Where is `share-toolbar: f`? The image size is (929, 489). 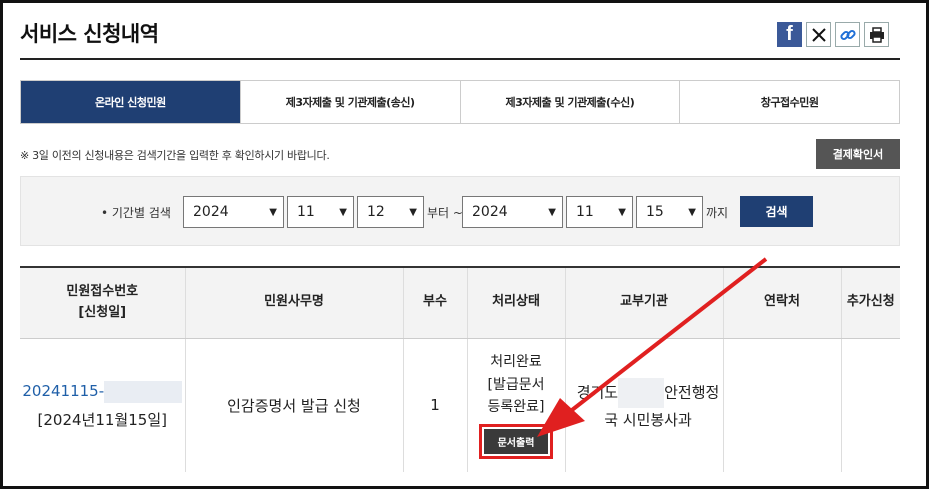
share-toolbar: f is located at coordinates (833, 34).